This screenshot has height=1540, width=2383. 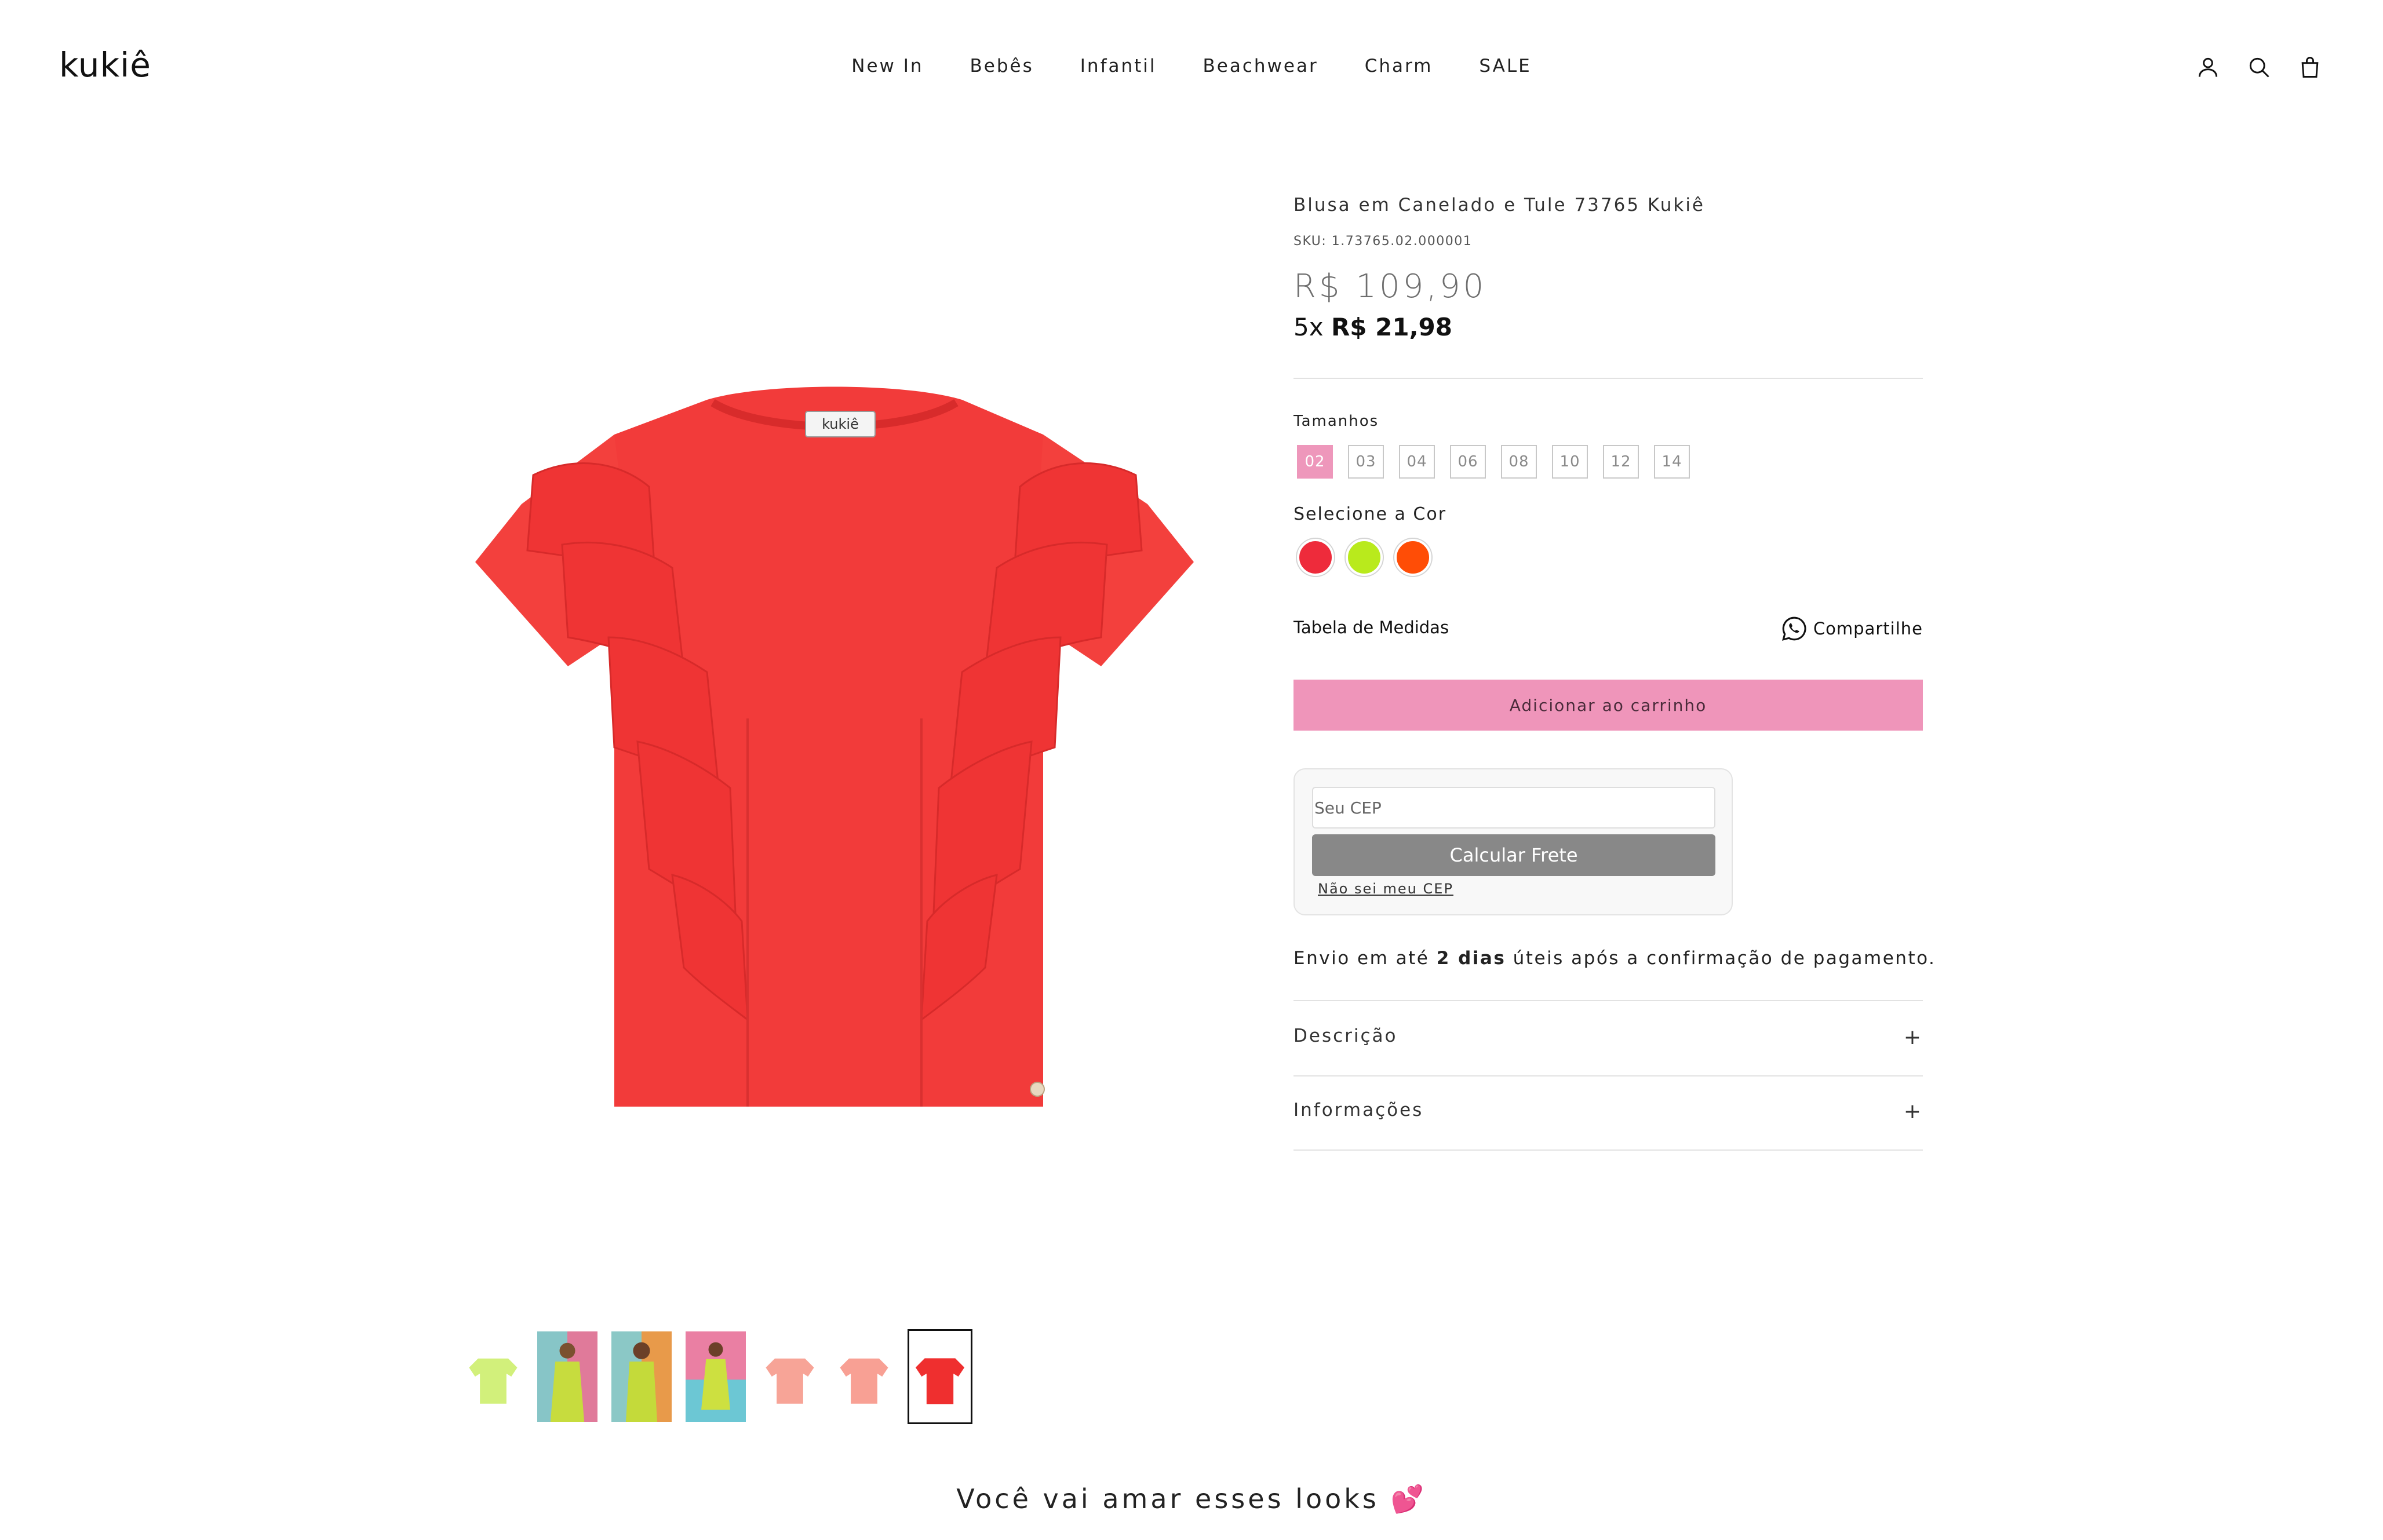 I want to click on accordion-description: Descrição +, so click(x=1608, y=1037).